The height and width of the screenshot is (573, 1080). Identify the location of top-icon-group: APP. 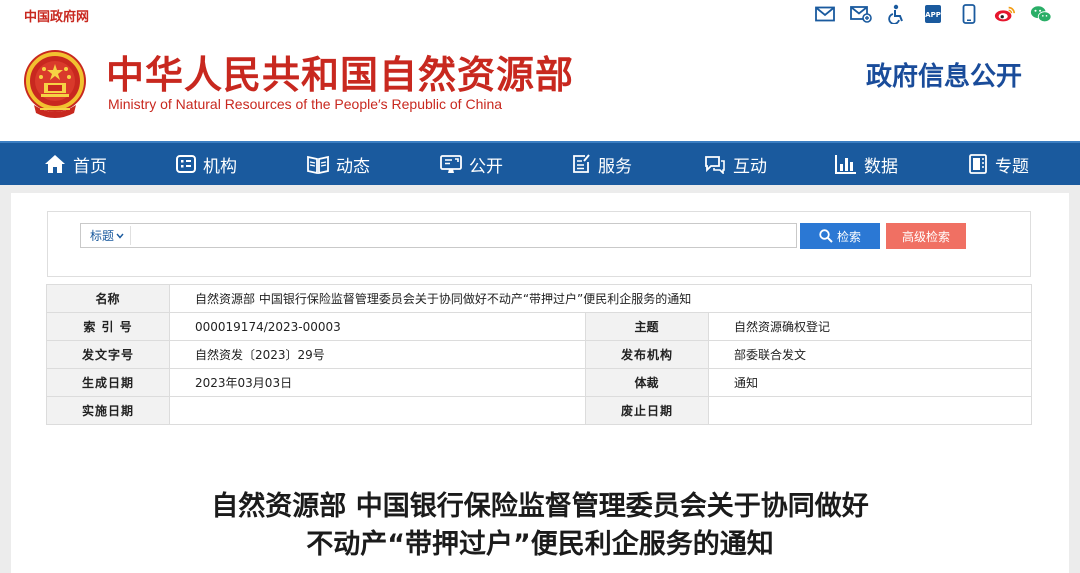
(933, 14).